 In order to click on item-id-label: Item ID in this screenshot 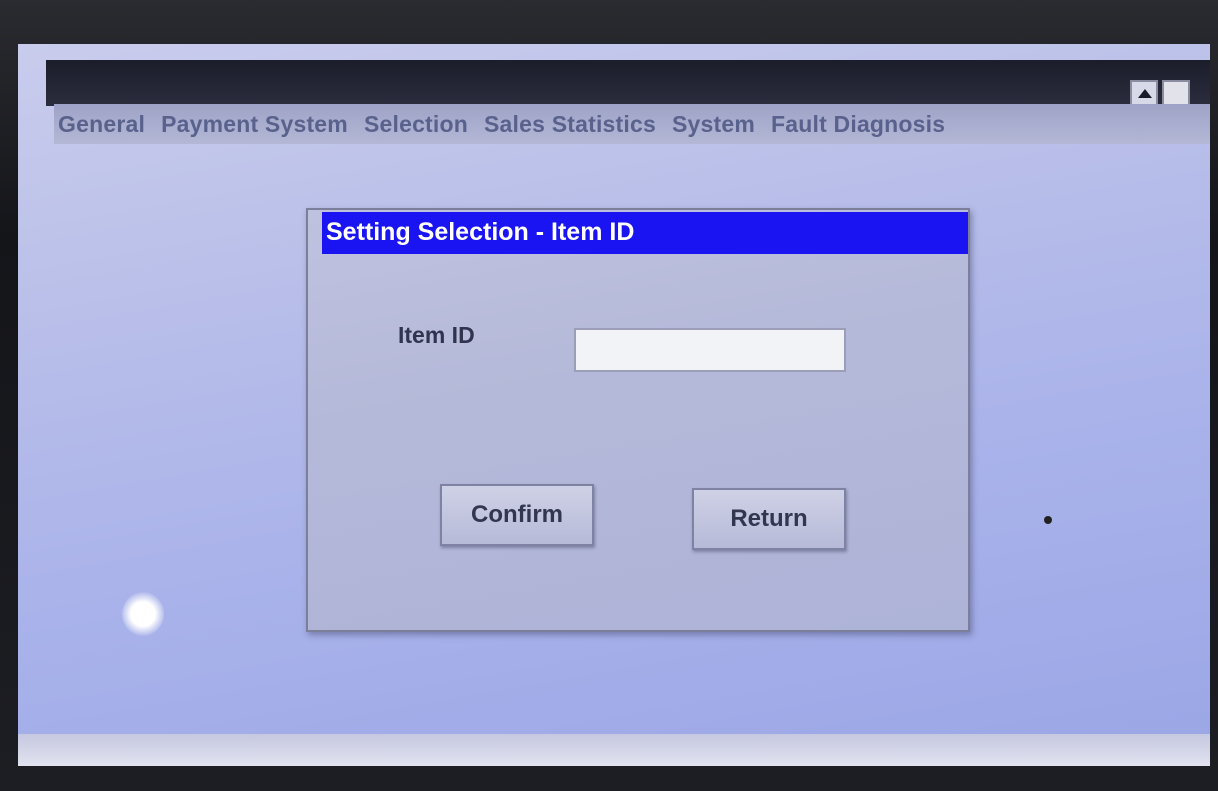, I will do `click(436, 335)`.